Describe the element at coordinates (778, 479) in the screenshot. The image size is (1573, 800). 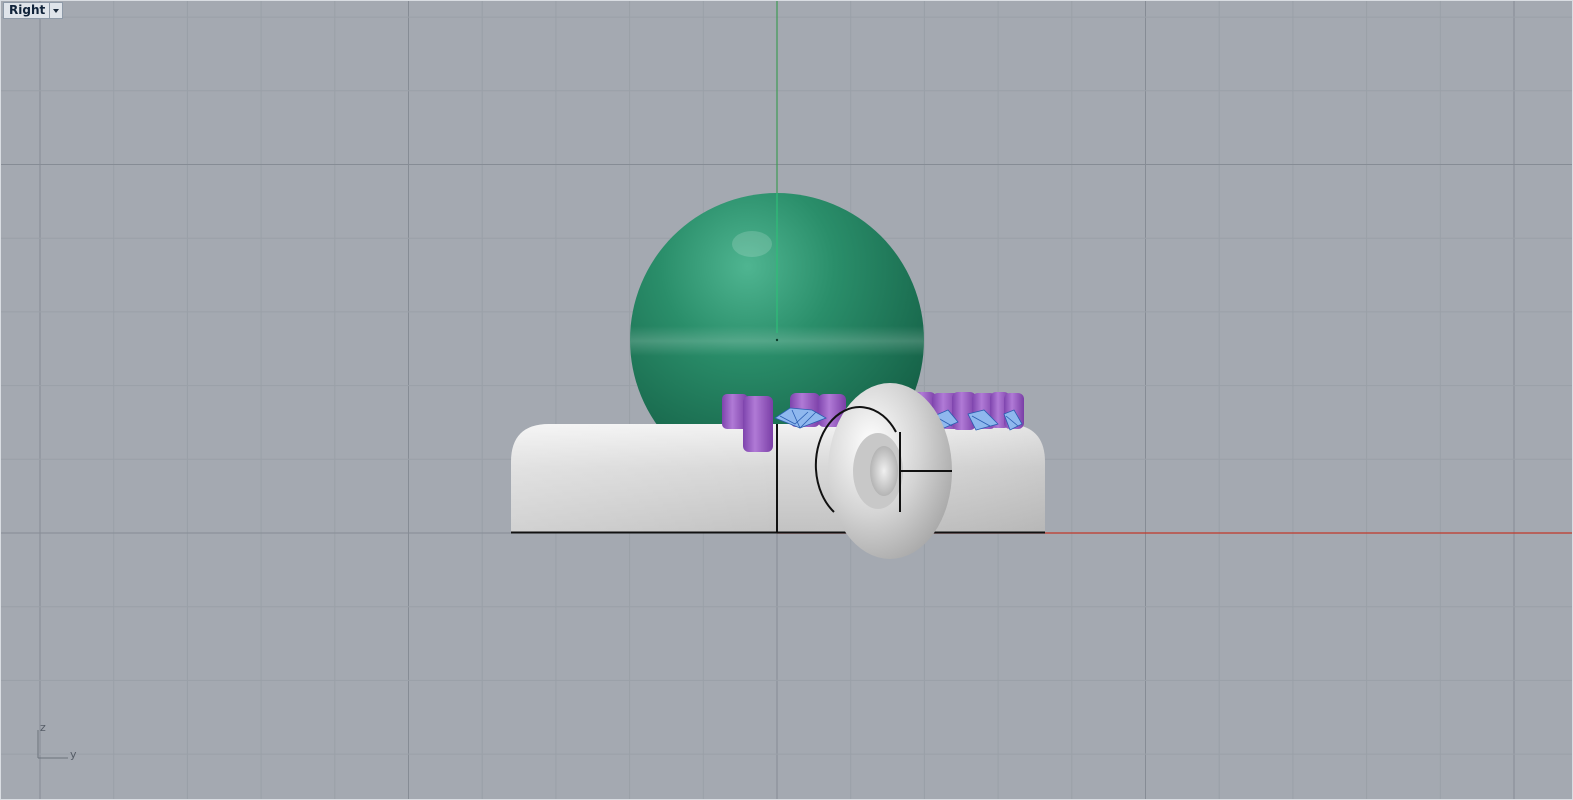
I see `base-body` at that location.